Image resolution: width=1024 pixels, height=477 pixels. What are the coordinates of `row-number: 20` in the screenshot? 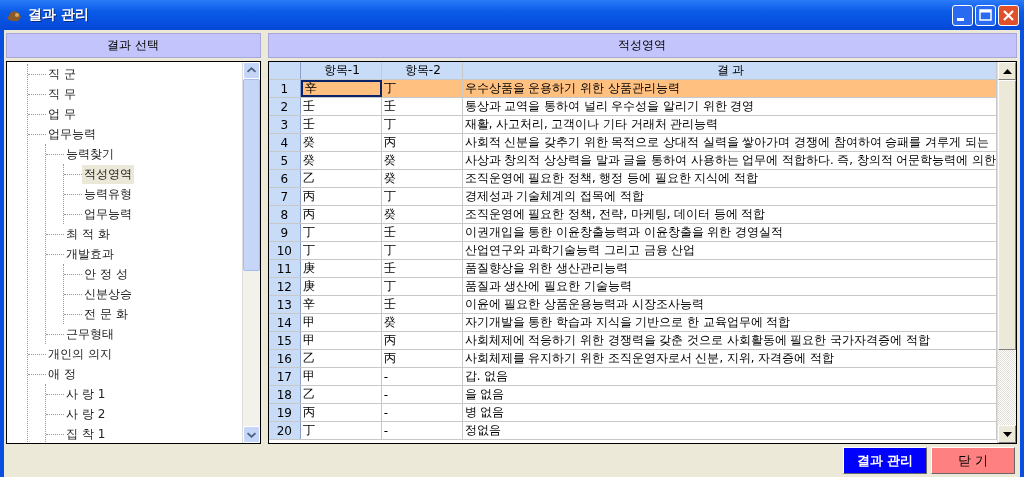 It's located at (284, 430).